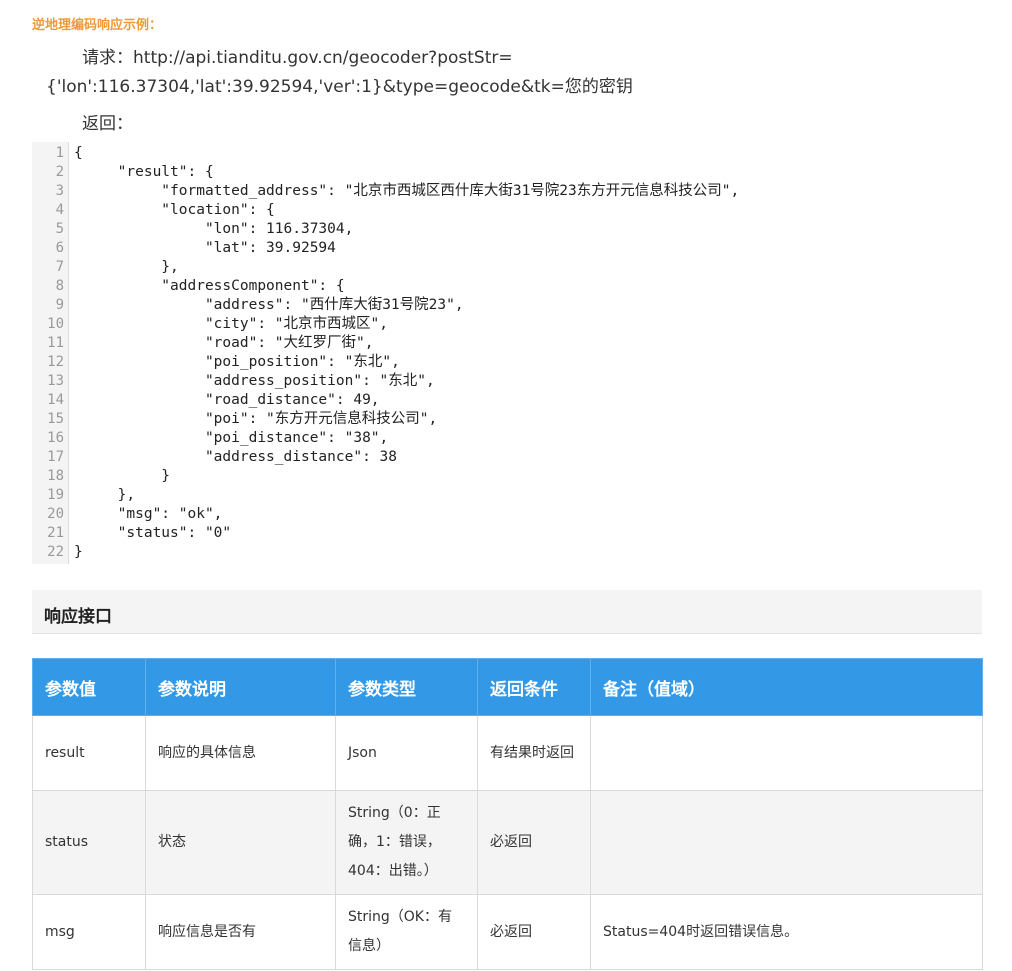 This screenshot has width=1012, height=971. I want to click on code-line: "poi_distance": "38",, so click(231, 438).